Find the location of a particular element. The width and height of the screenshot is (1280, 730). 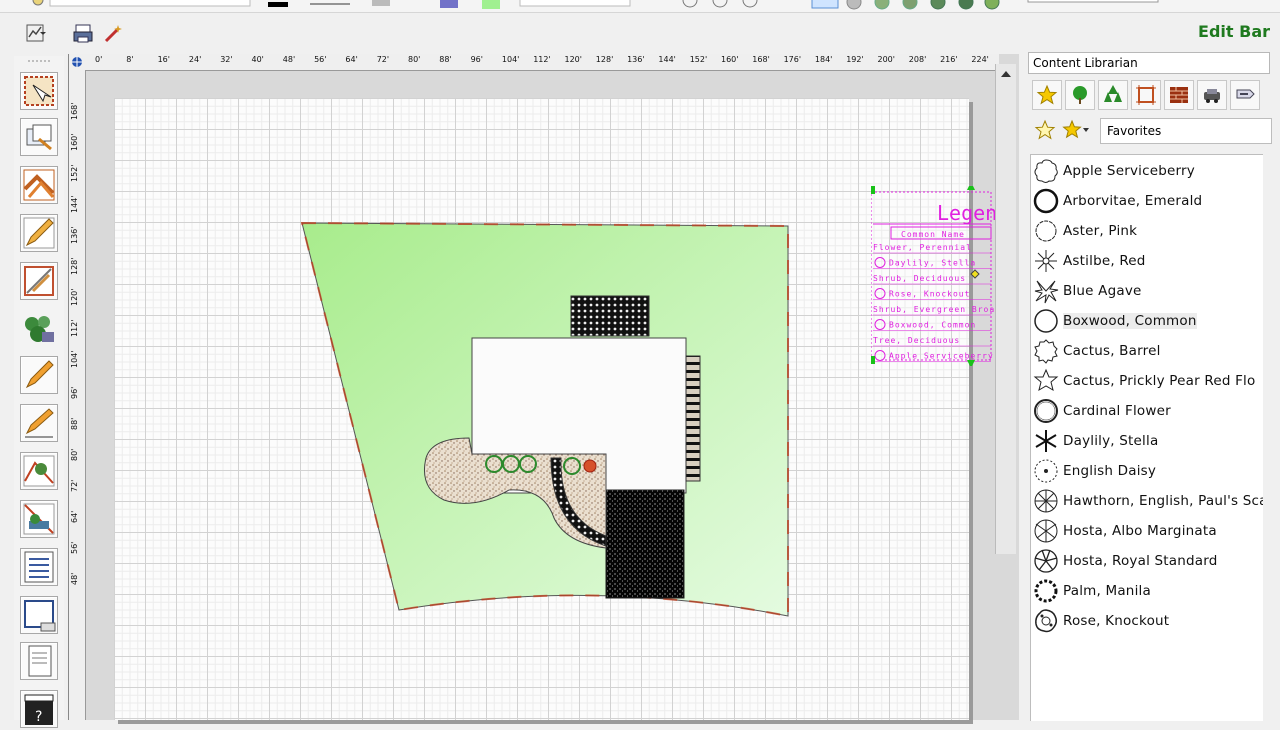

plant-name: Daylily, Stella is located at coordinates (1111, 441).